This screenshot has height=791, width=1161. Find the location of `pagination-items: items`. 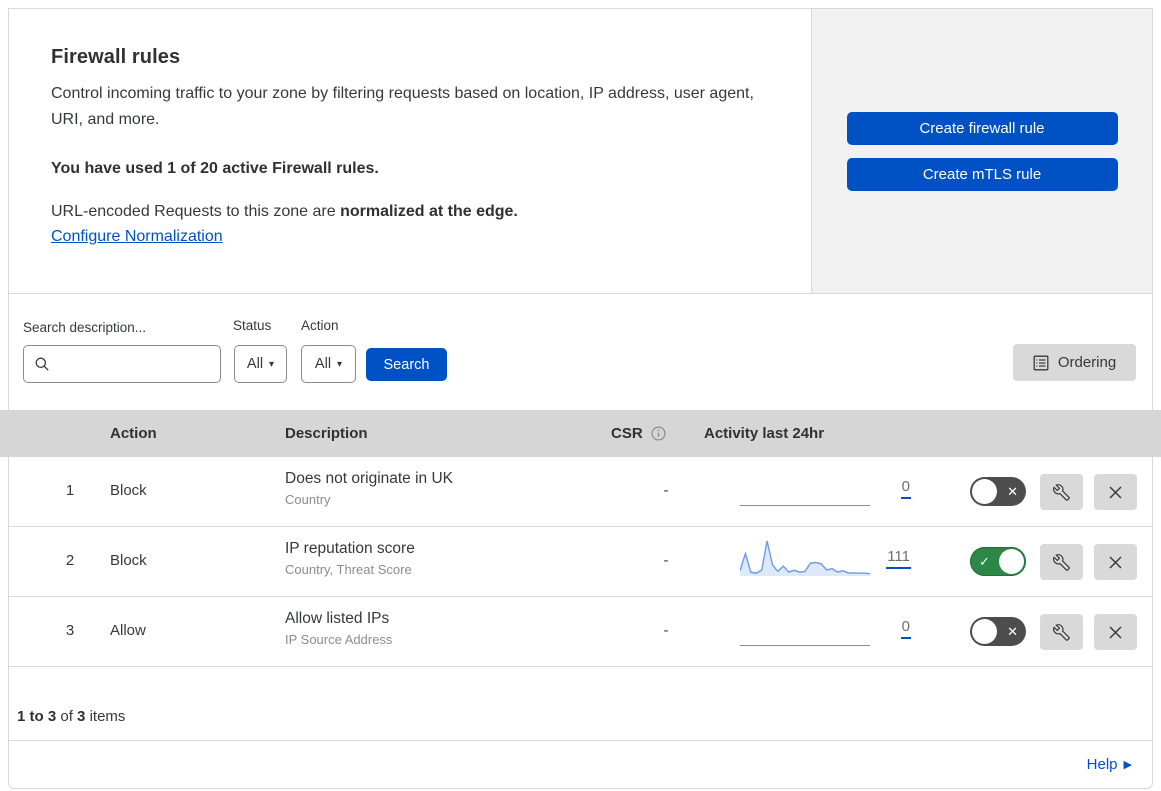

pagination-items: items is located at coordinates (107, 716).